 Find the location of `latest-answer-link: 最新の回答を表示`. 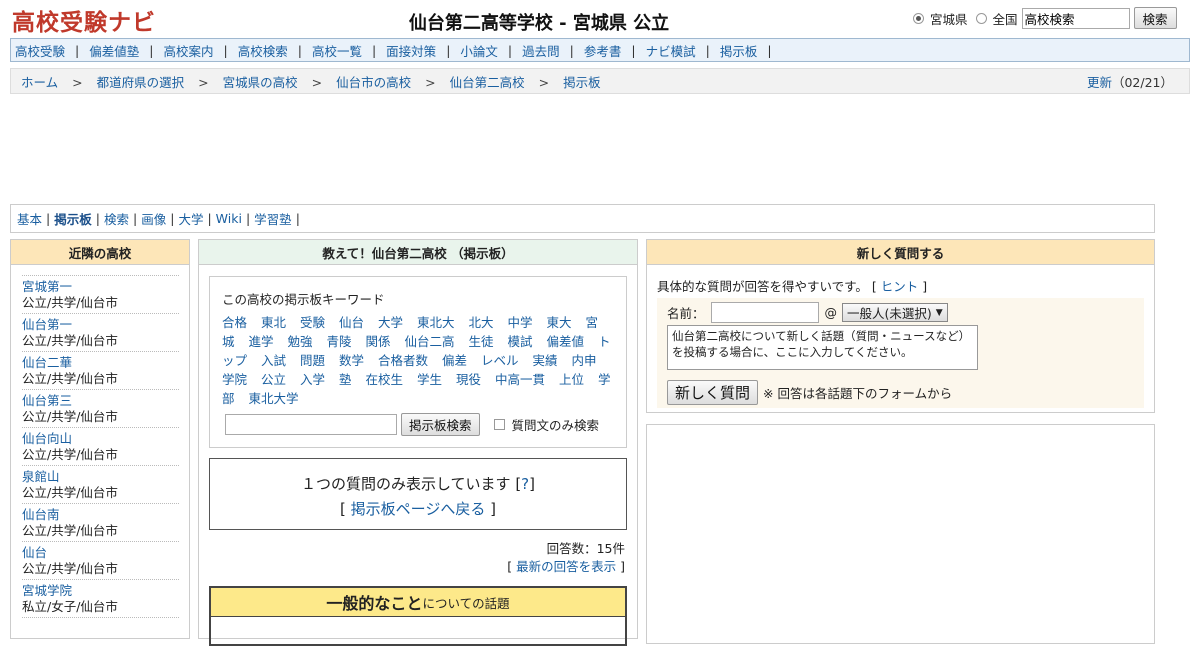

latest-answer-link: 最新の回答を表示 is located at coordinates (566, 566).